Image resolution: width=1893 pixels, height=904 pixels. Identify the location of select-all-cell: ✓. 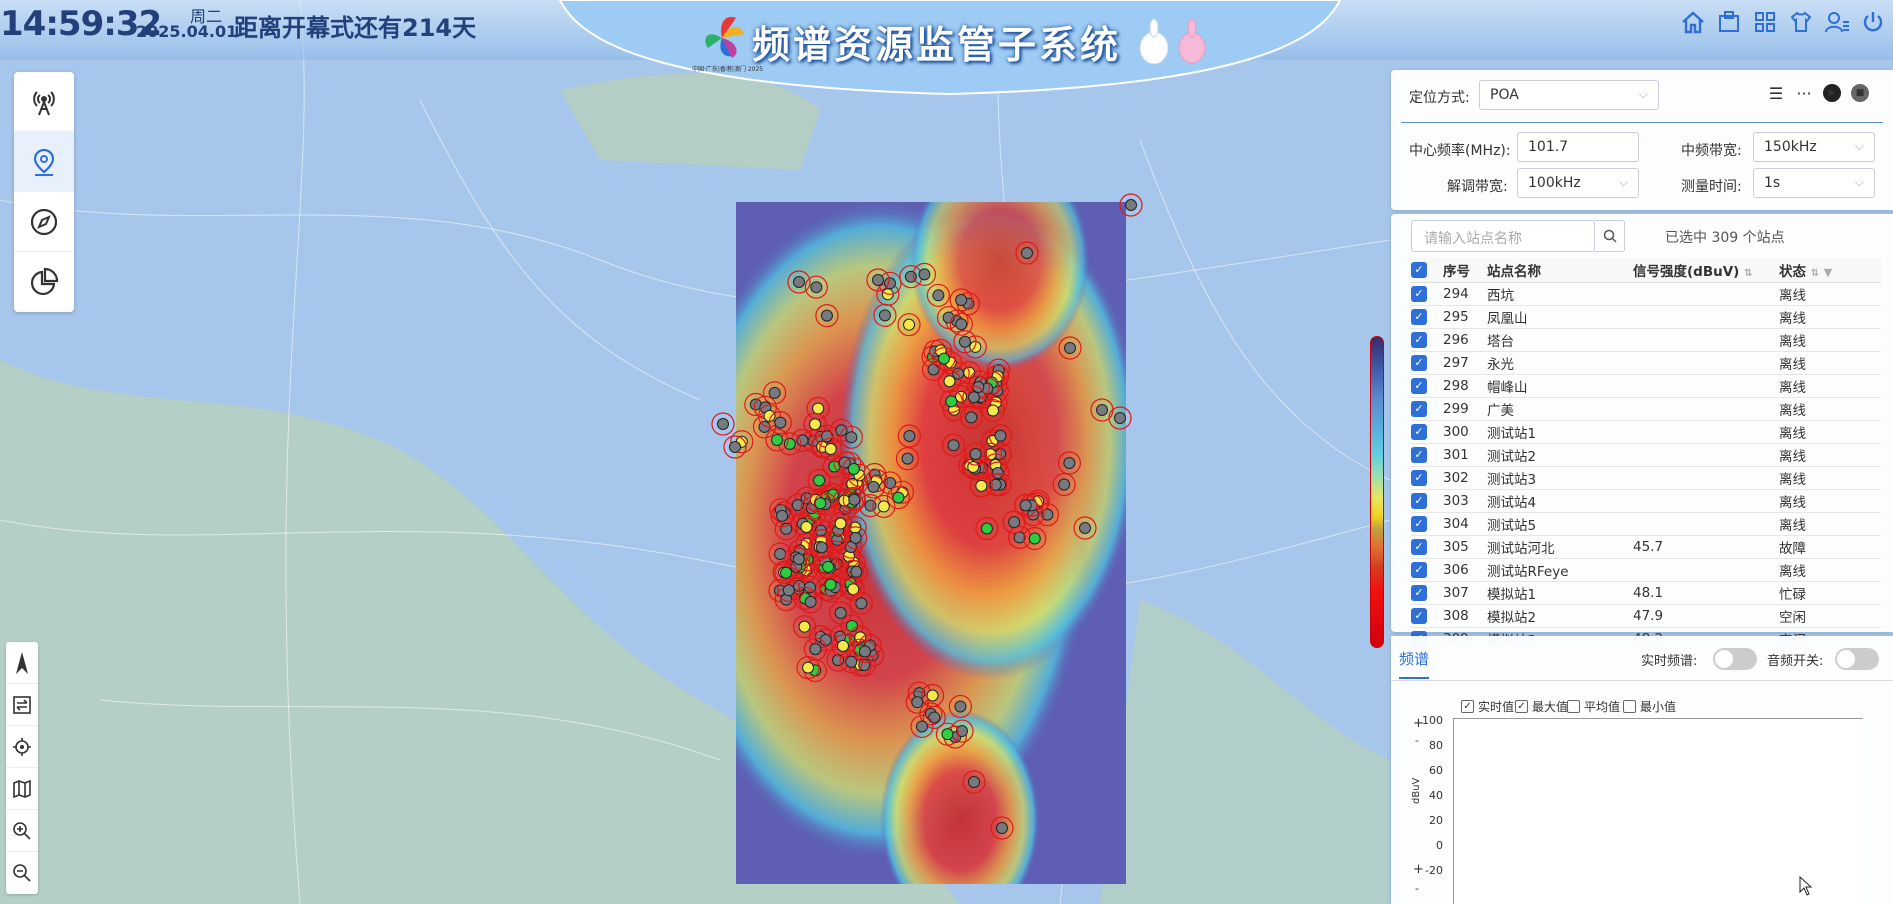
(1427, 270).